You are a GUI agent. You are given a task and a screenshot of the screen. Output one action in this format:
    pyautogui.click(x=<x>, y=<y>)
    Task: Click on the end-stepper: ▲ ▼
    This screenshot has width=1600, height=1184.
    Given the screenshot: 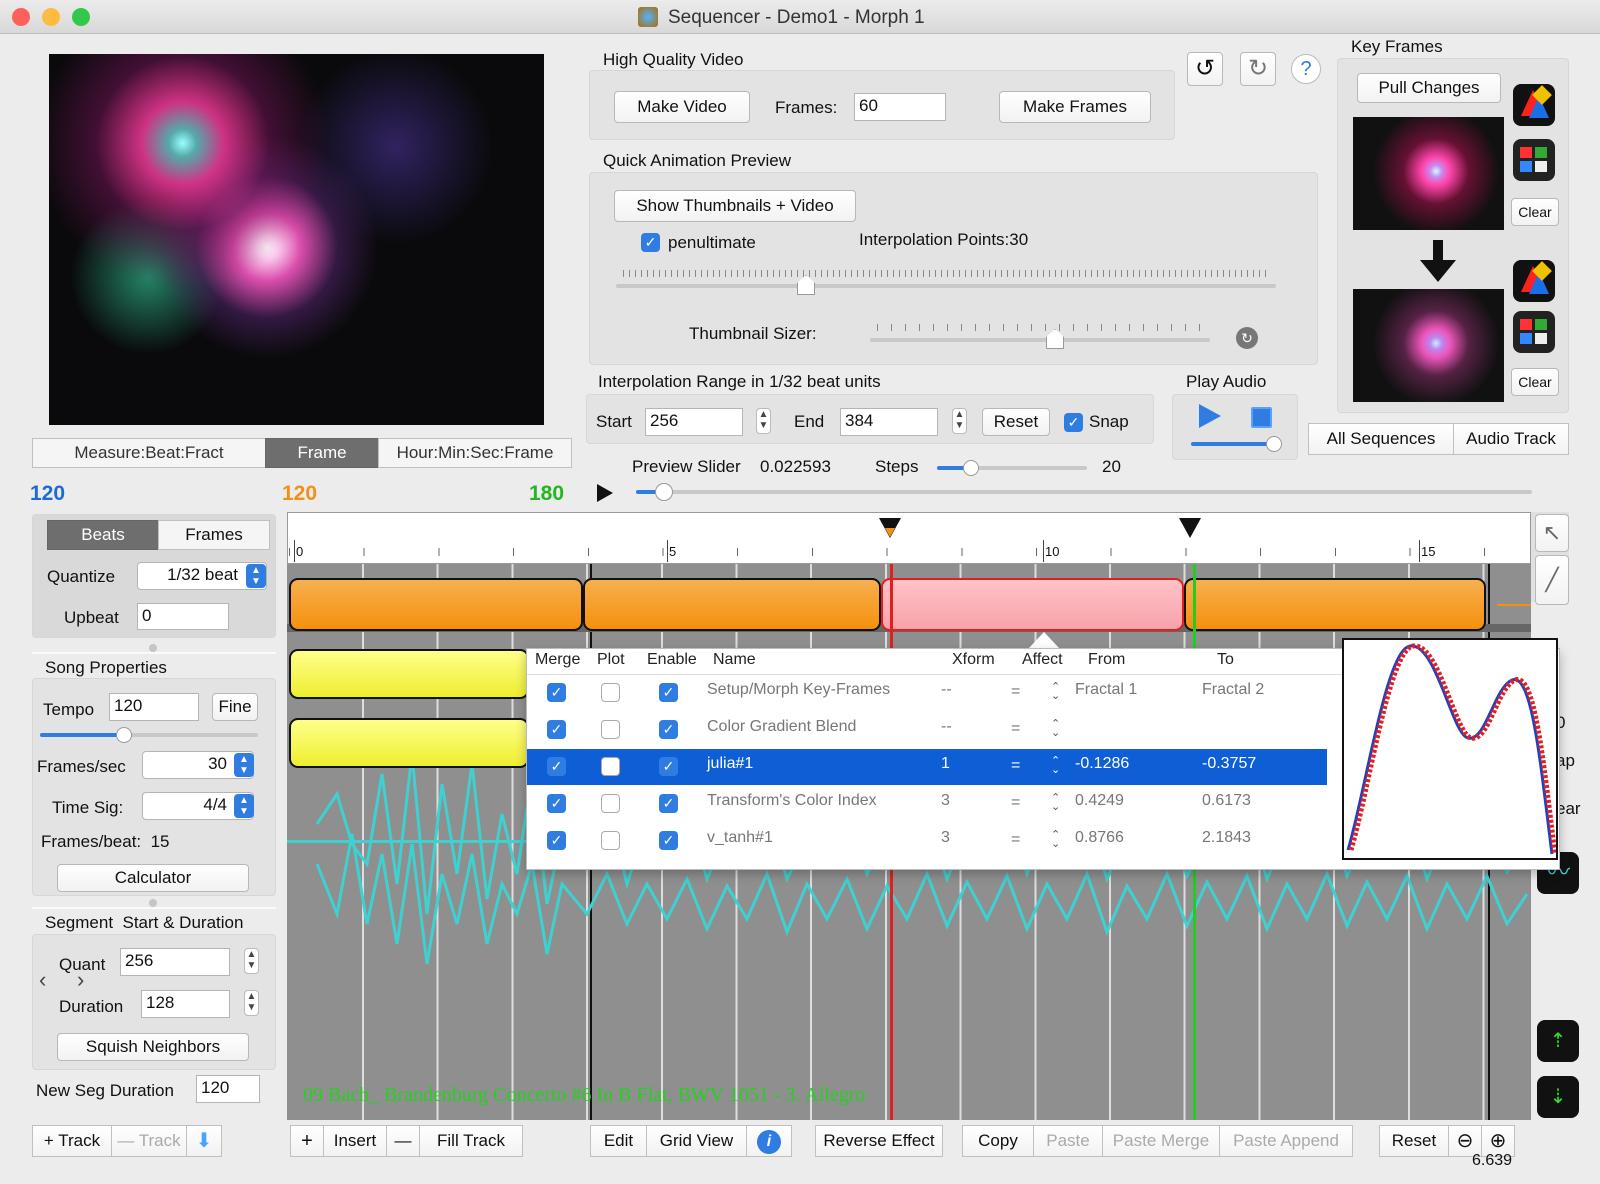 What is the action you would take?
    pyautogui.click(x=959, y=421)
    